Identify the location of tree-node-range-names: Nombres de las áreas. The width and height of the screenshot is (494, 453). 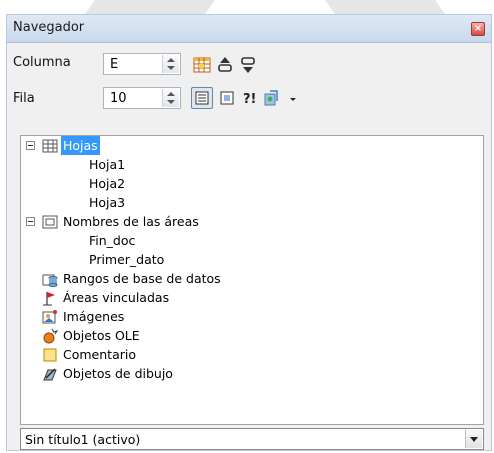
(131, 221).